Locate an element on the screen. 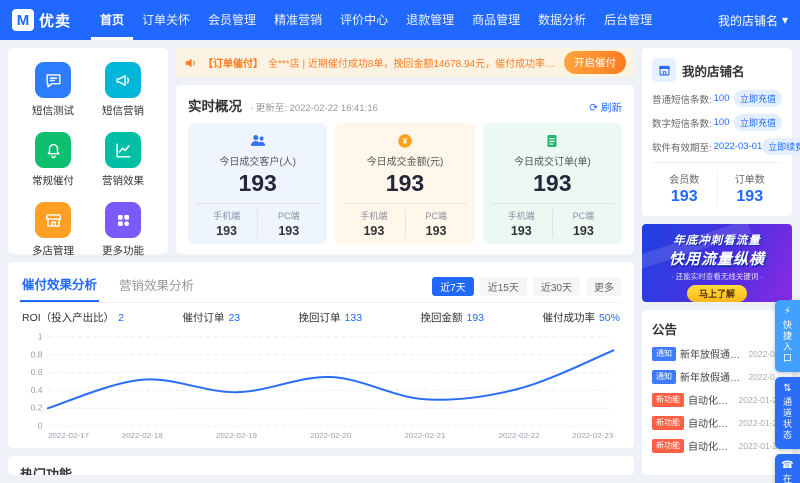  lightning-icon: ⚡ is located at coordinates (787, 311).